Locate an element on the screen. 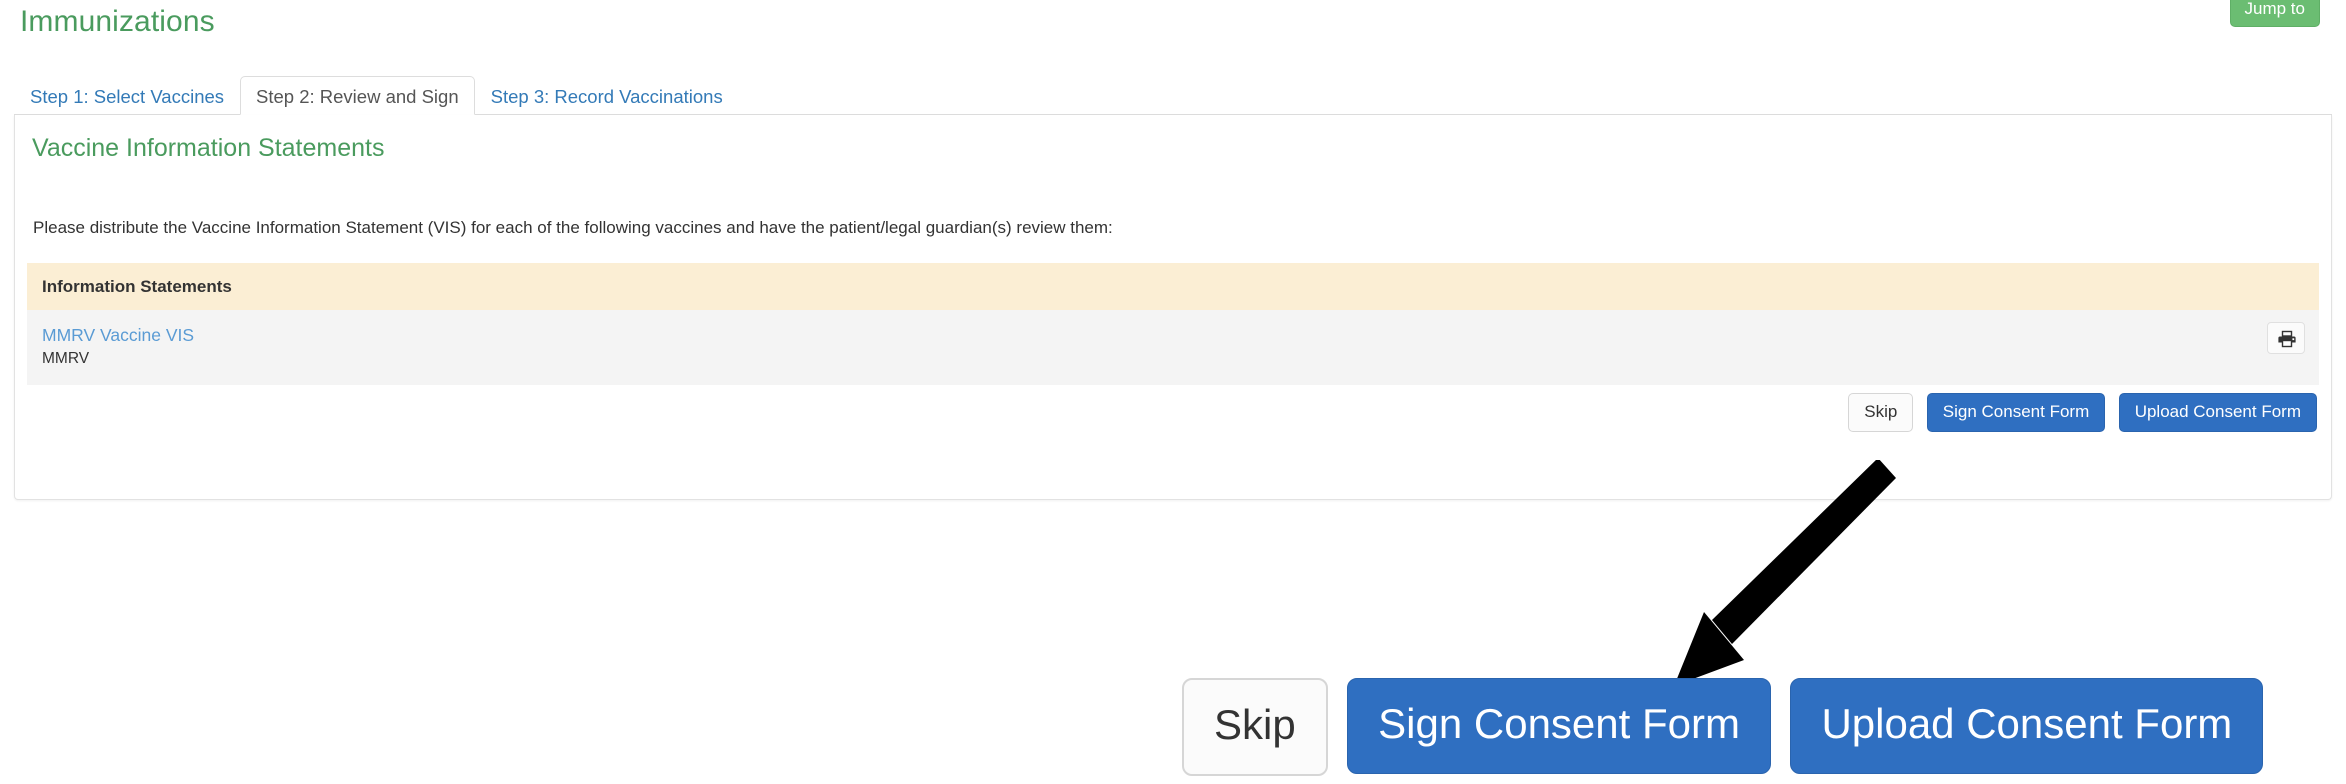 The image size is (2346, 784). tab-step-3-record-vaccinations: Step 3: Record Vaccinations is located at coordinates (607, 95).